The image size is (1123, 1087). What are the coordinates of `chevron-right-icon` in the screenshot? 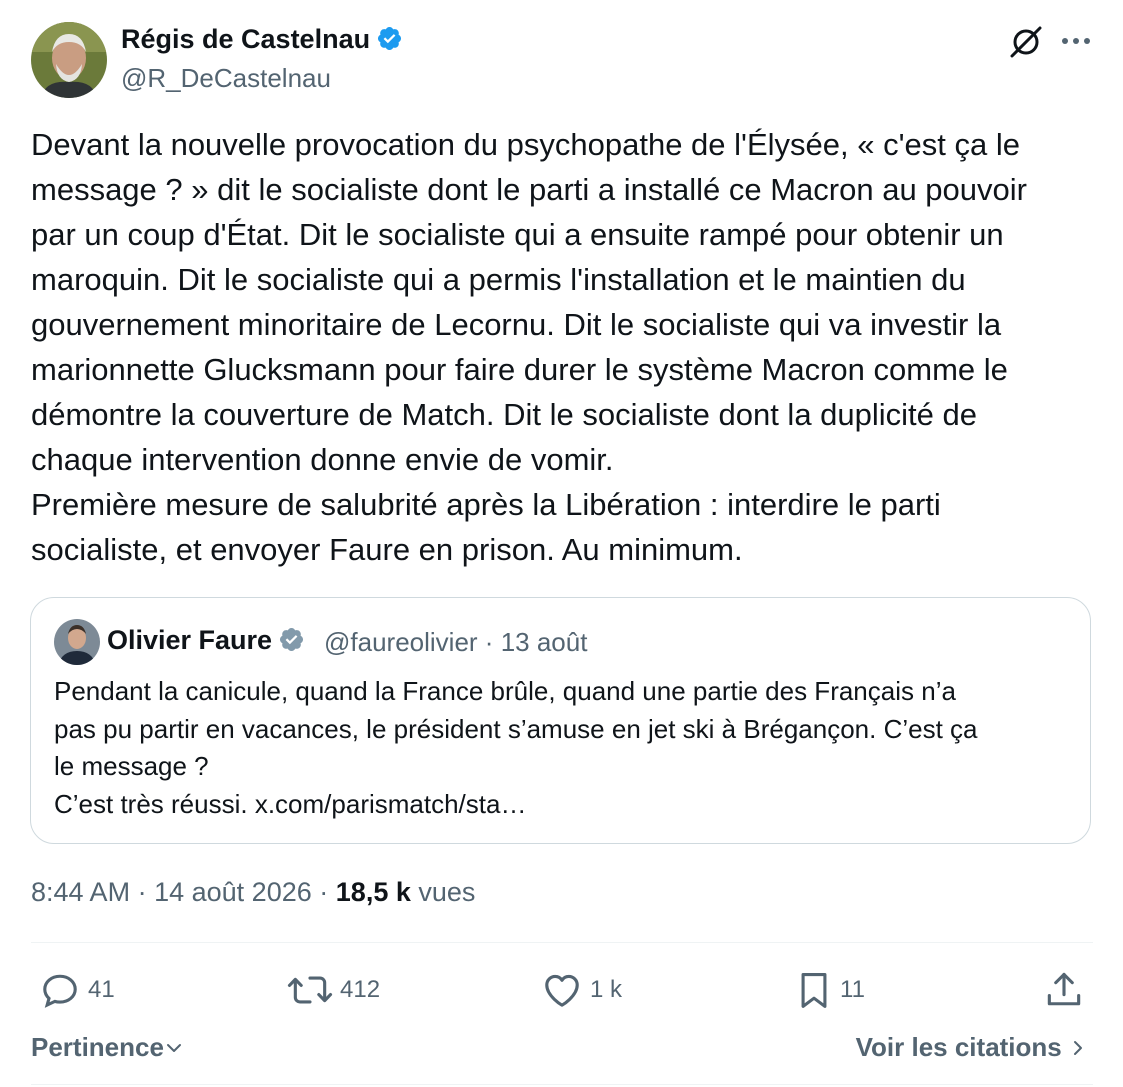 It's located at (1078, 1049).